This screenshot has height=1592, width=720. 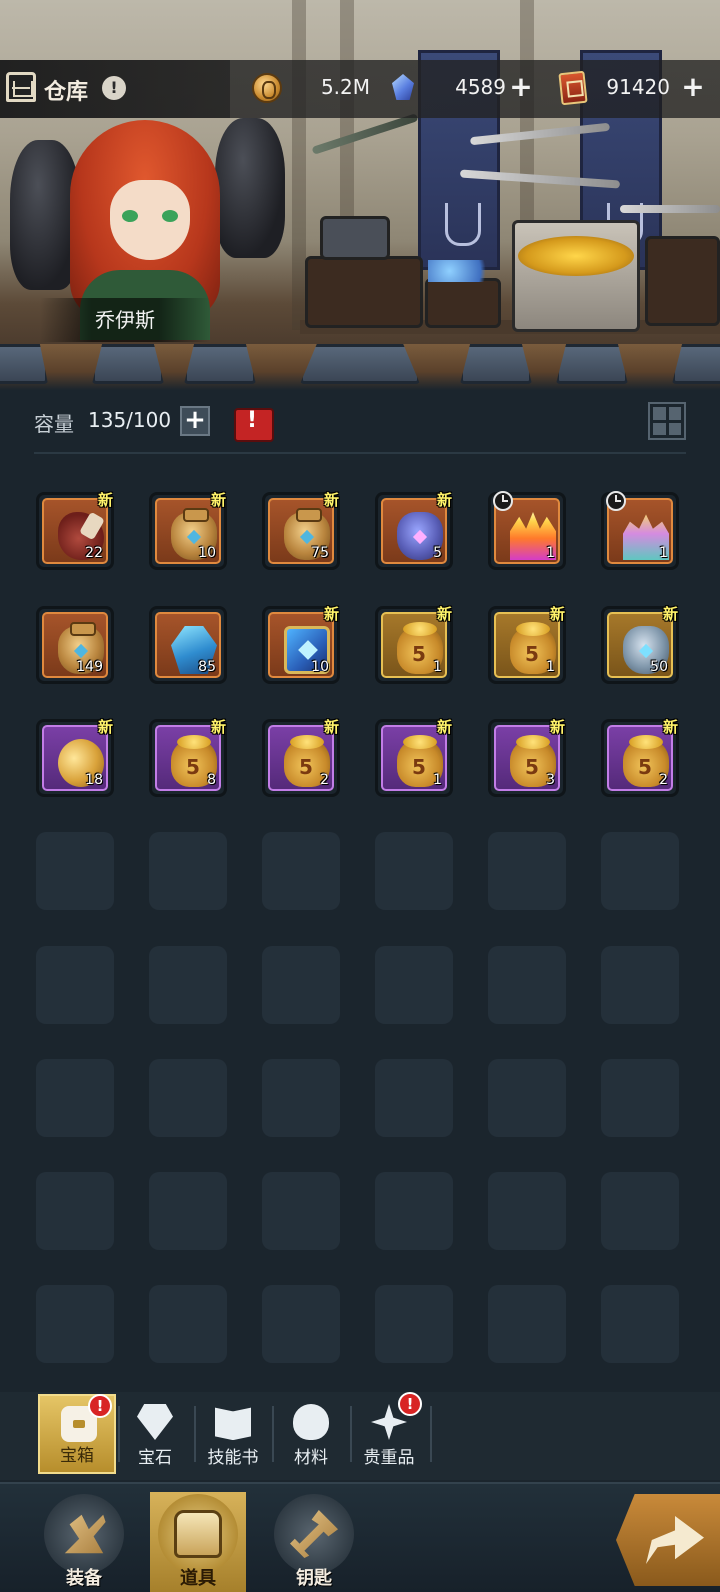 I want to click on diamond-icon, so click(x=403, y=88).